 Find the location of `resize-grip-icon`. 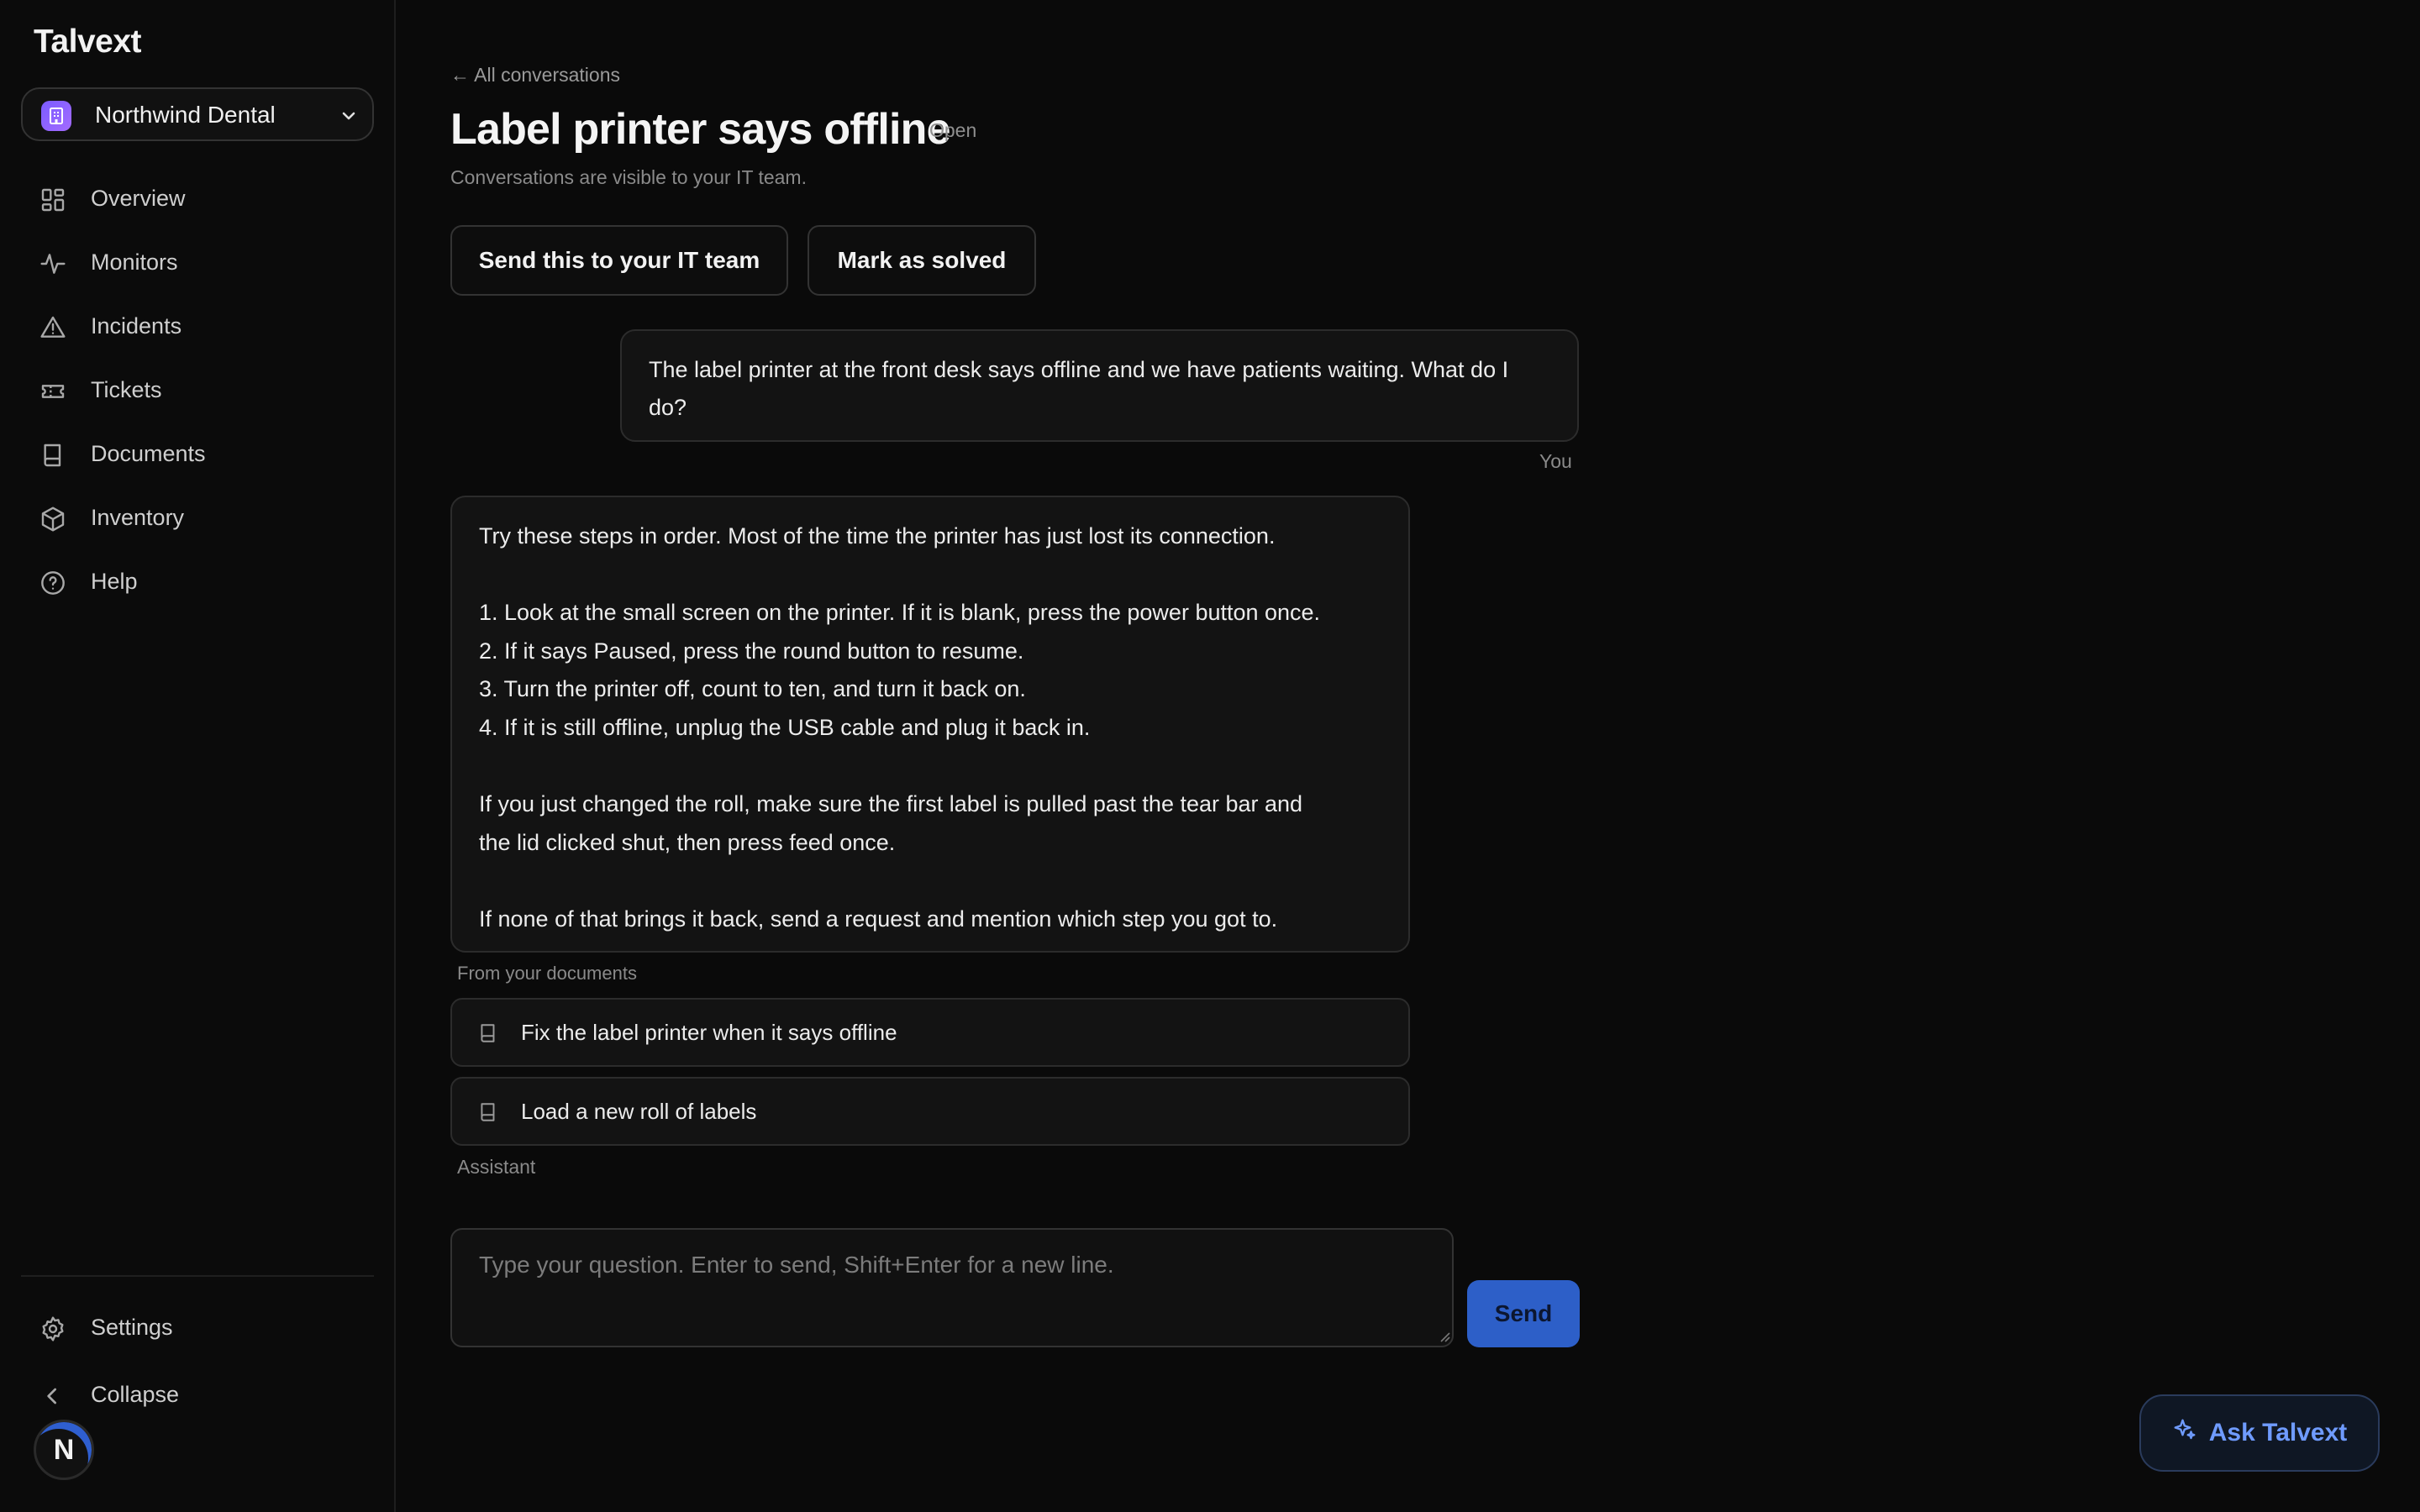

resize-grip-icon is located at coordinates (1443, 1338).